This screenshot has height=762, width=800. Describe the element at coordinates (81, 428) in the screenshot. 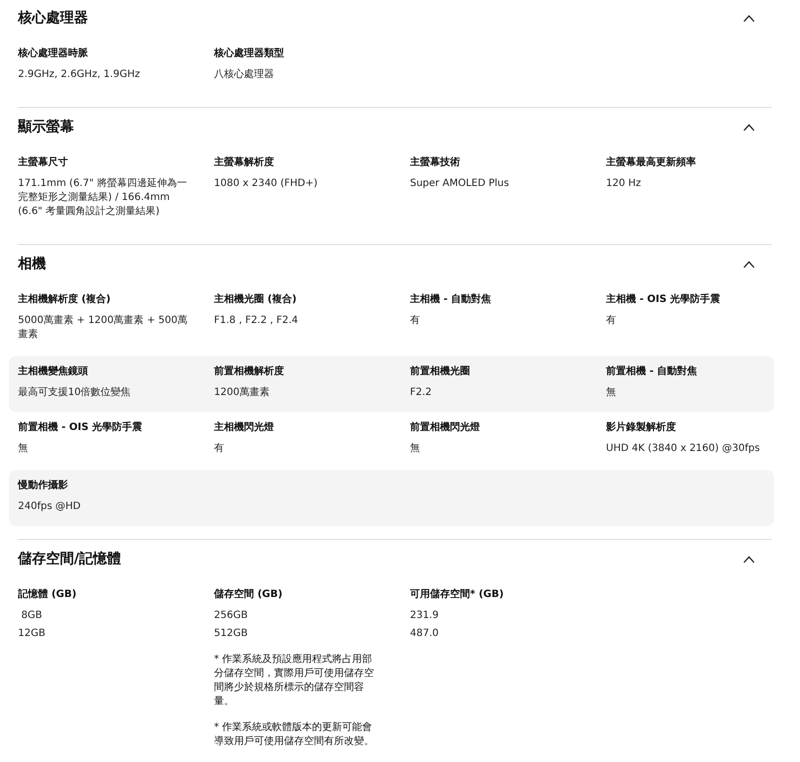

I see `spec-label: 前置相機 - OIS 光學防手震` at that location.